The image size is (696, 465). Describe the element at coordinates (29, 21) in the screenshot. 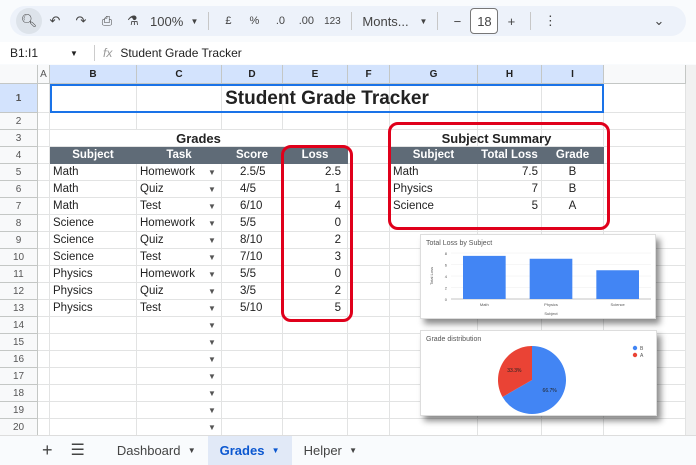

I see `search-icon: 🔍︎` at that location.